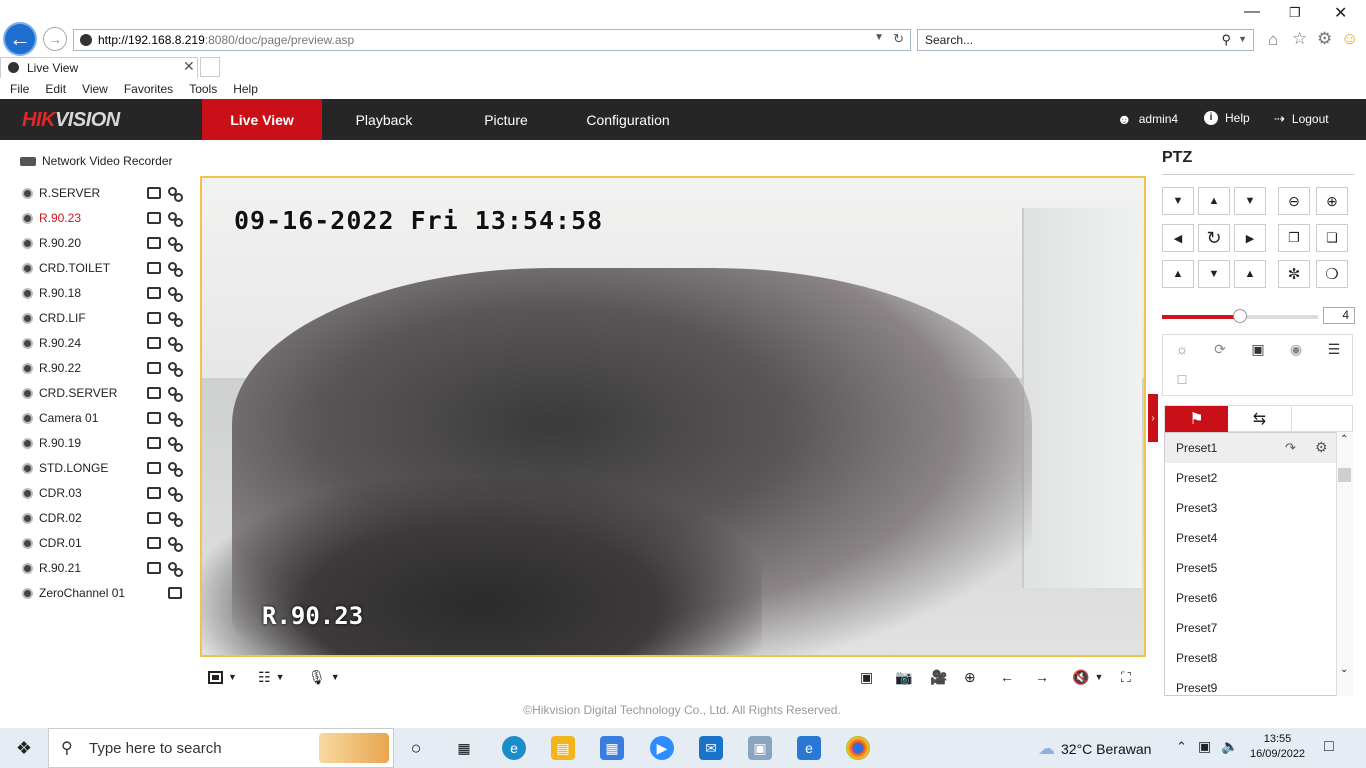 Image resolution: width=1366 pixels, height=768 pixels. What do you see at coordinates (55, 39) in the screenshot?
I see `forward-arrow-icon: →` at bounding box center [55, 39].